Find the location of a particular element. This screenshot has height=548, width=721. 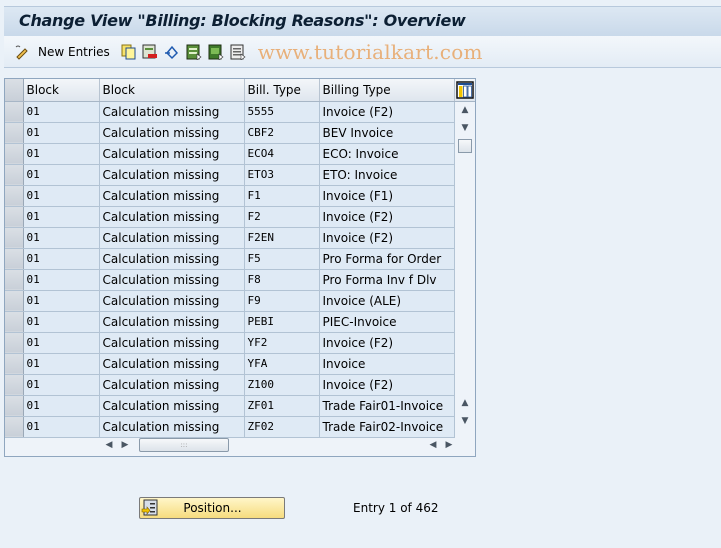

scroll-left-button-2: ◀ is located at coordinates (433, 445).